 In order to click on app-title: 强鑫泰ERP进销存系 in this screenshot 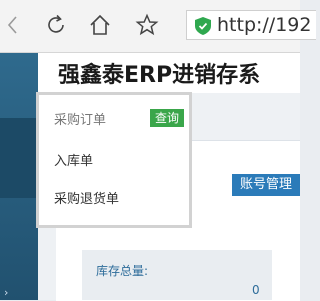, I will do `click(159, 75)`.